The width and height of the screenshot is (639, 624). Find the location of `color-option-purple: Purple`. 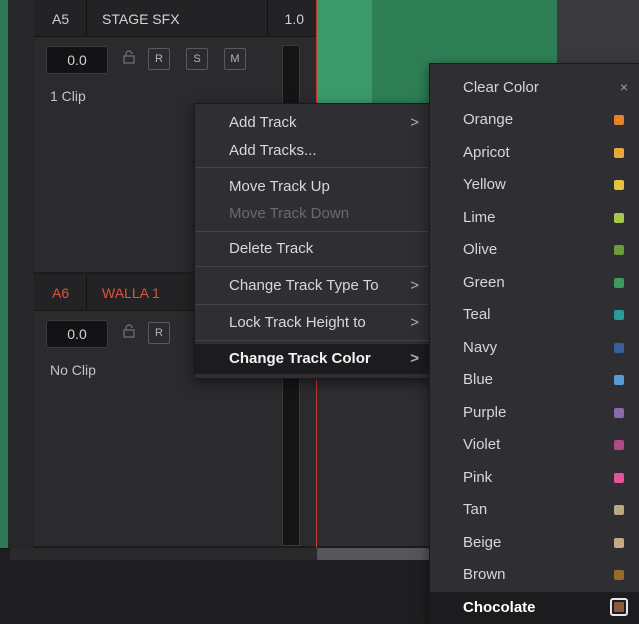

color-option-purple: Purple is located at coordinates (534, 413).